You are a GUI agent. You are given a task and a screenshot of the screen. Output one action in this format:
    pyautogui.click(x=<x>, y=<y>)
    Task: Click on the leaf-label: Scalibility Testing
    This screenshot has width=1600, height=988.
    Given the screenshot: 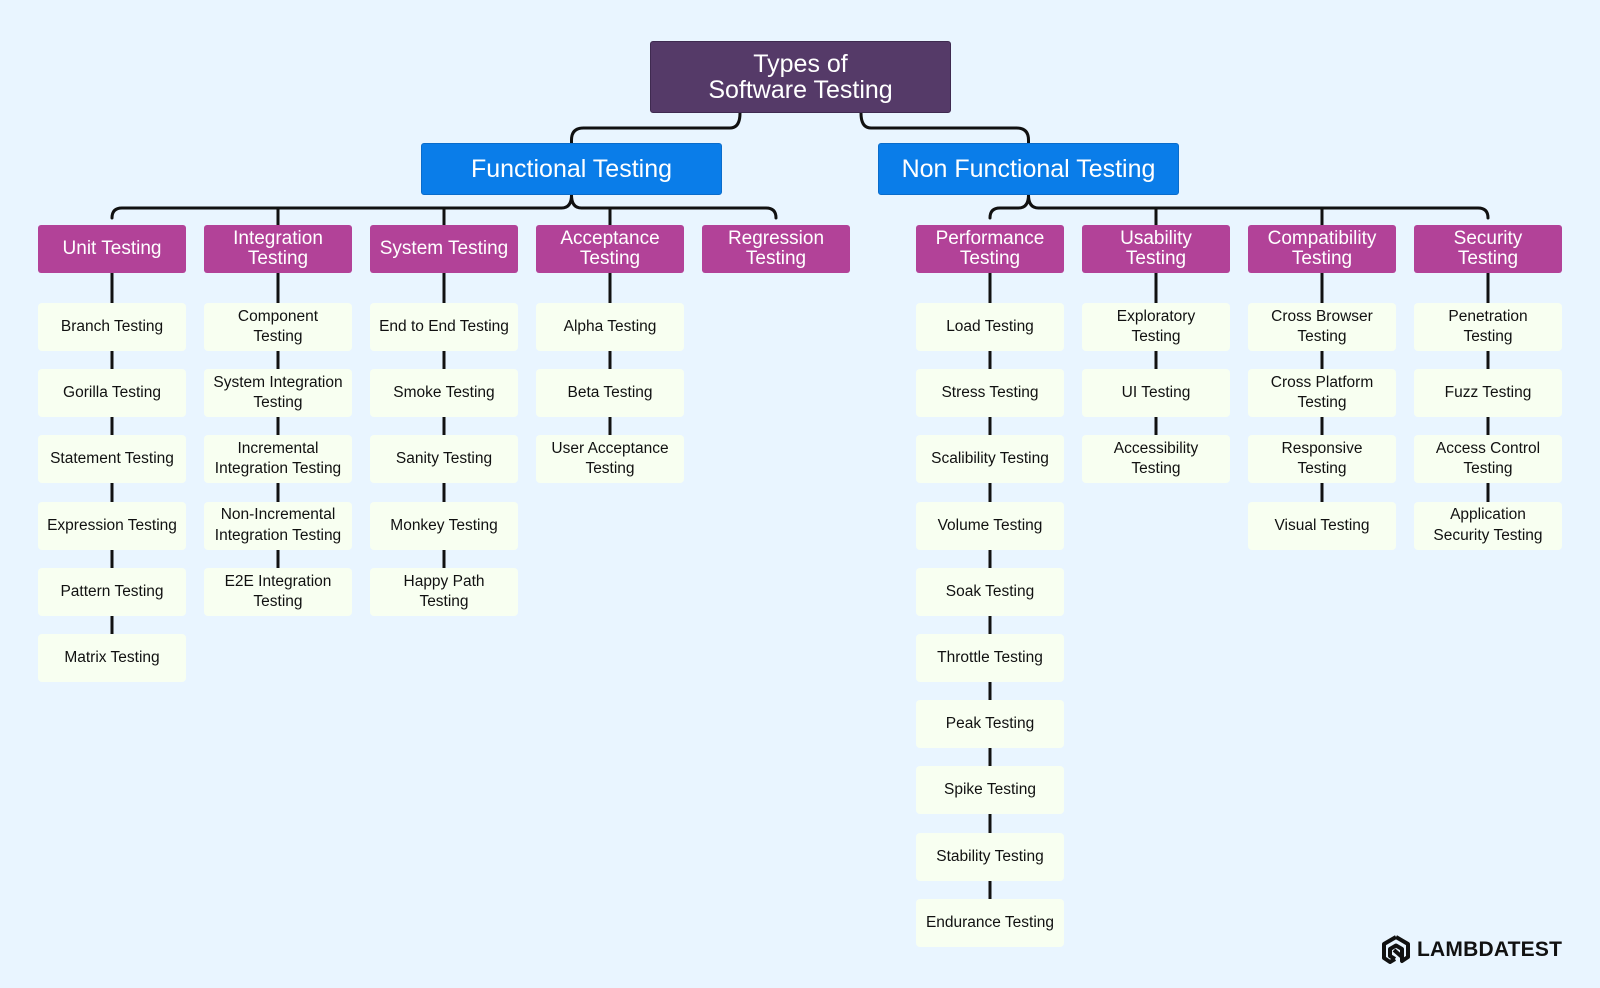 What is the action you would take?
    pyautogui.click(x=990, y=459)
    